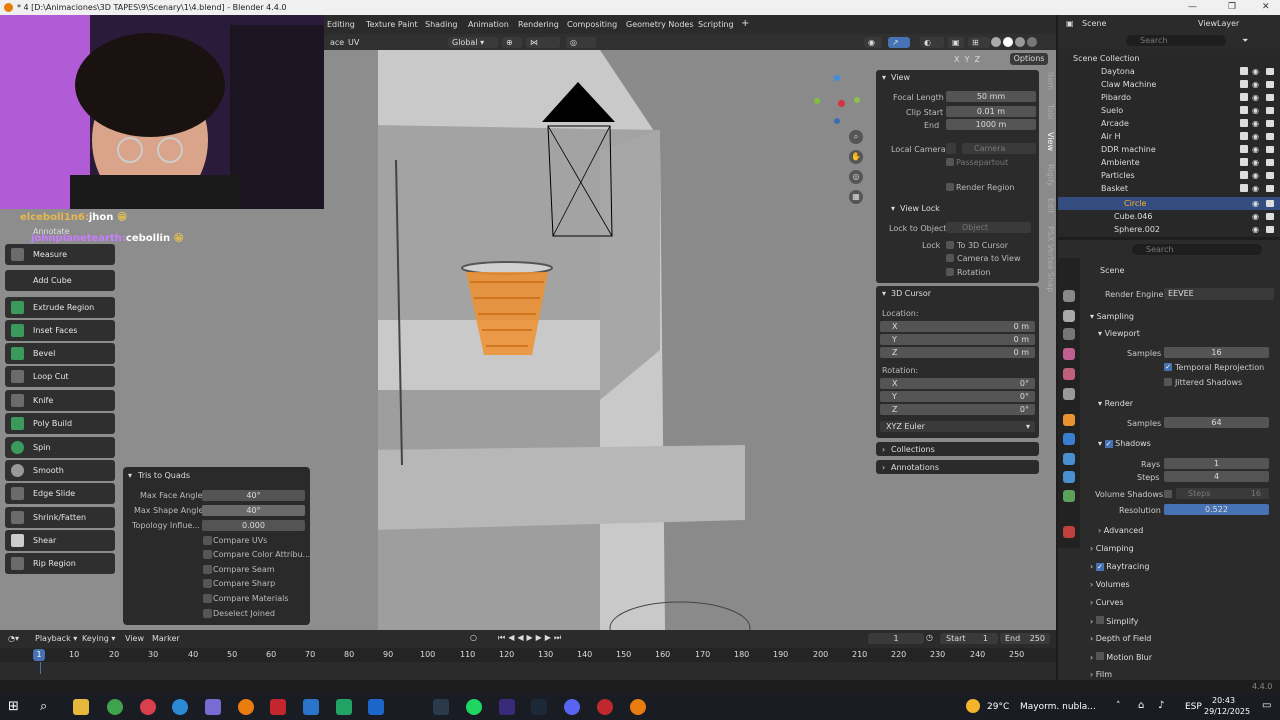 The image size is (1280, 720). Describe the element at coordinates (60, 307) in the screenshot. I see `tool-extrude-region: Extrude Region` at that location.